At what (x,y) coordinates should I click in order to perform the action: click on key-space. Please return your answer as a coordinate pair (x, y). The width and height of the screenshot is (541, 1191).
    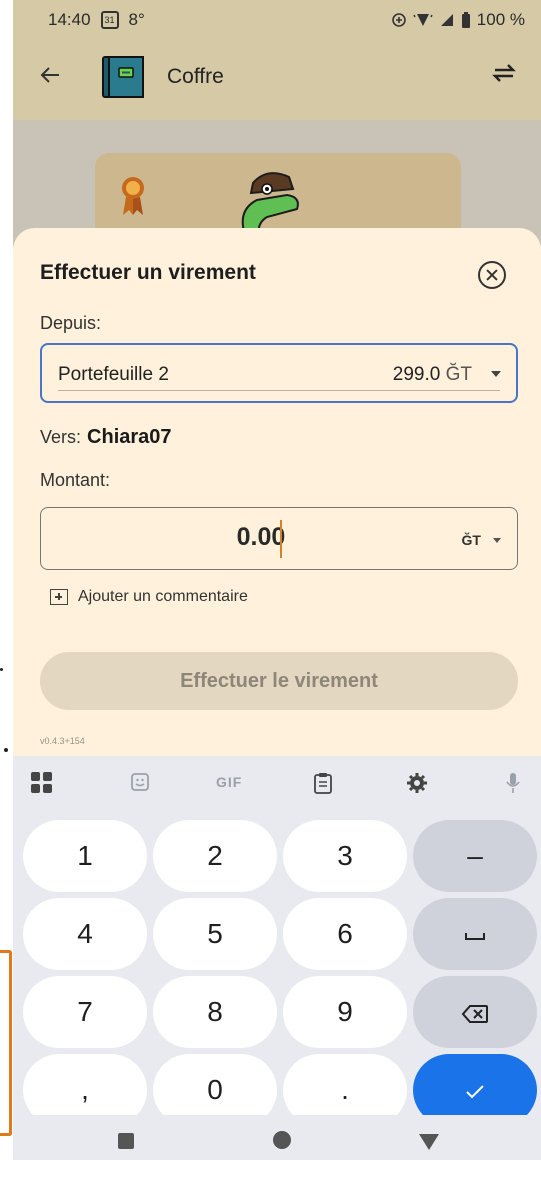
    Looking at the image, I should click on (475, 934).